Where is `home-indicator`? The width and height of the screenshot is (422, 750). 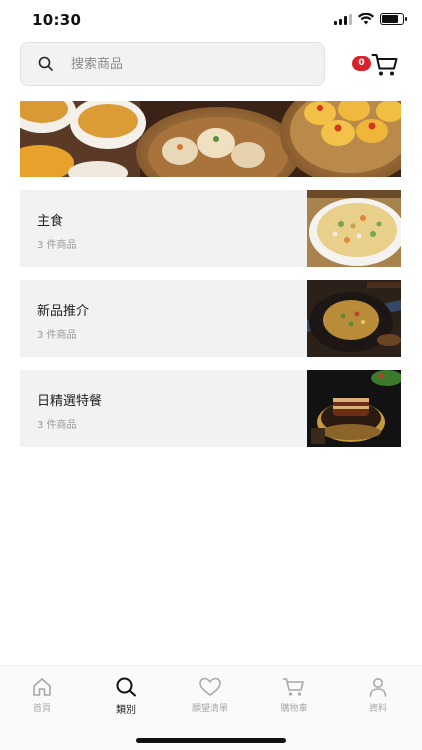 home-indicator is located at coordinates (211, 740).